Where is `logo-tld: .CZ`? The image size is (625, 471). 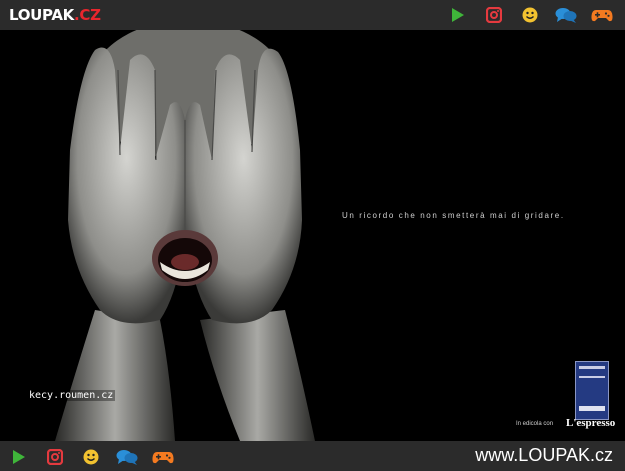 logo-tld: .CZ is located at coordinates (87, 15).